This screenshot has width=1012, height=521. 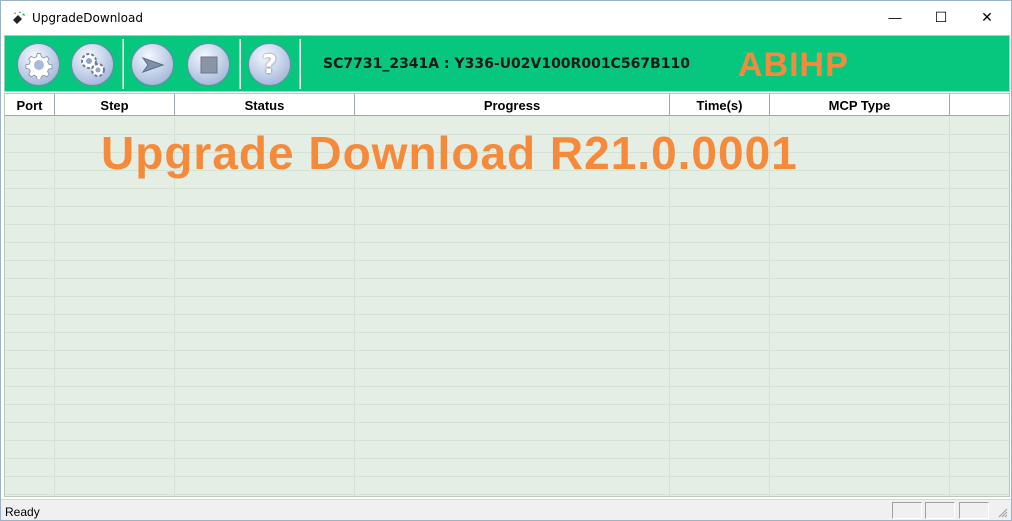 I want to click on column-header-status: Status, so click(x=265, y=105).